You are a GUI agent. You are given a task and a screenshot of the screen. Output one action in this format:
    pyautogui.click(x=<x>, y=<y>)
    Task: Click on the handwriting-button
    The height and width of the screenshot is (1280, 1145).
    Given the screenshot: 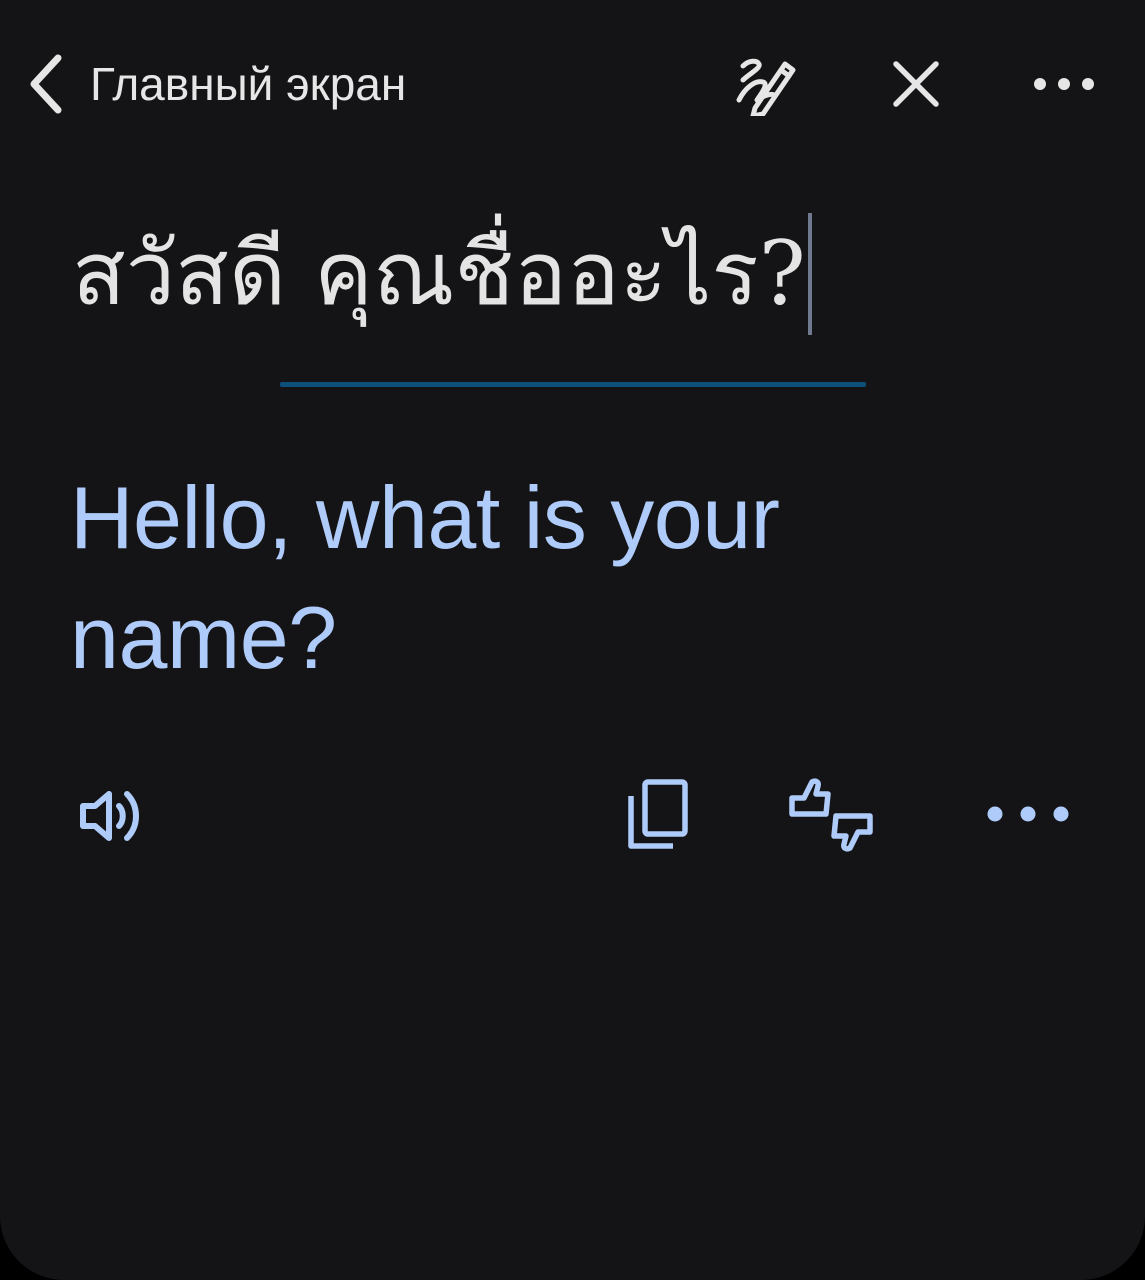 What is the action you would take?
    pyautogui.click(x=764, y=84)
    